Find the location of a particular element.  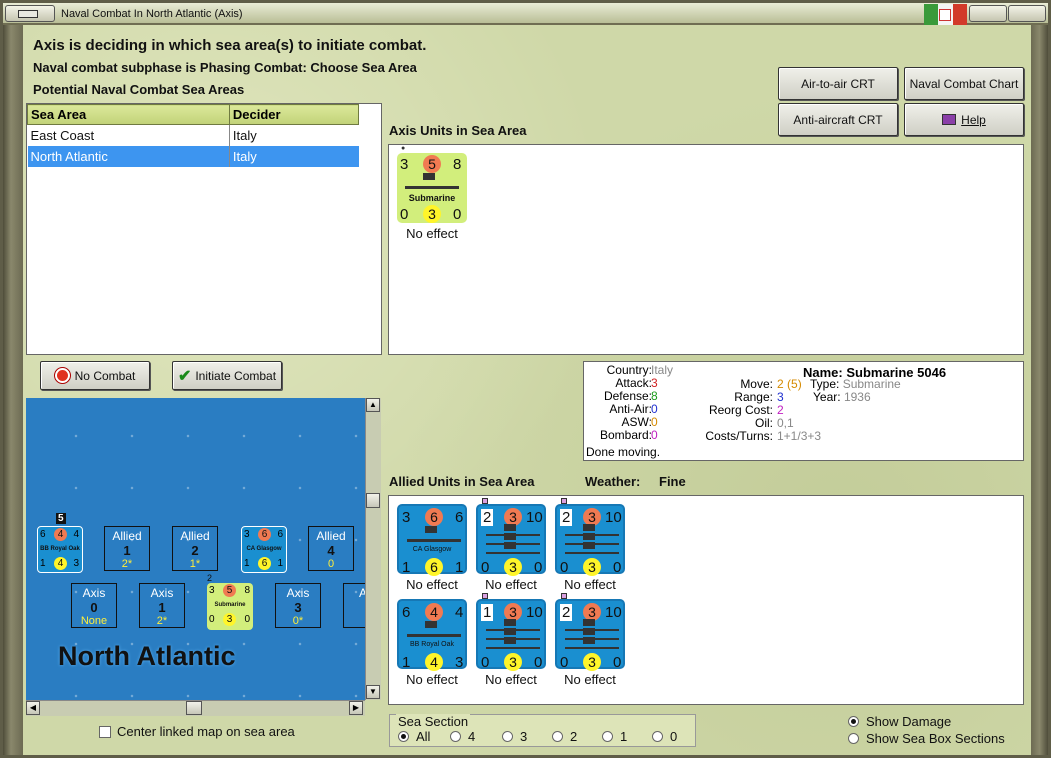

anti-aircraft-crt-button: Anti-aircraft CRT is located at coordinates (838, 119).